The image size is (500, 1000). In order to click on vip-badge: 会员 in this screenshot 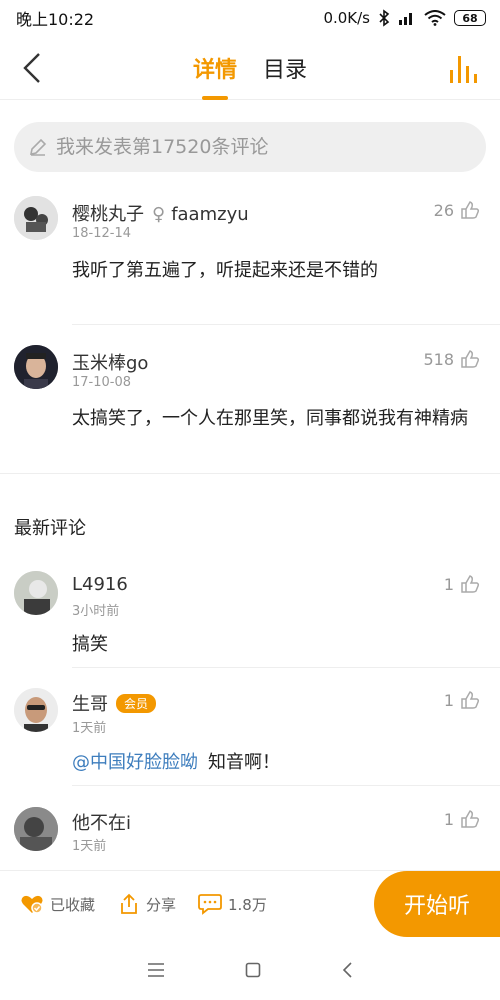, I will do `click(136, 703)`.